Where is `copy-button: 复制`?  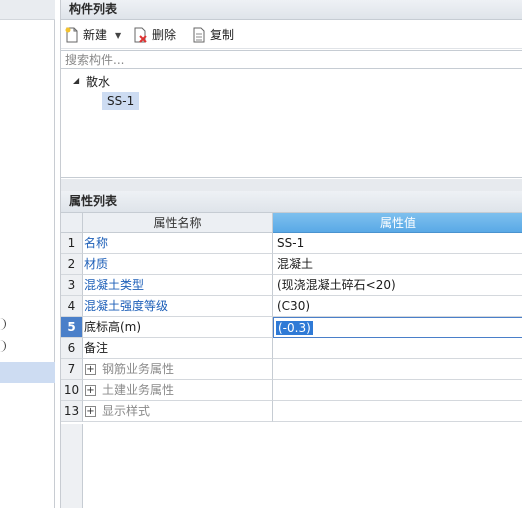
copy-button: 复制 is located at coordinates (213, 35).